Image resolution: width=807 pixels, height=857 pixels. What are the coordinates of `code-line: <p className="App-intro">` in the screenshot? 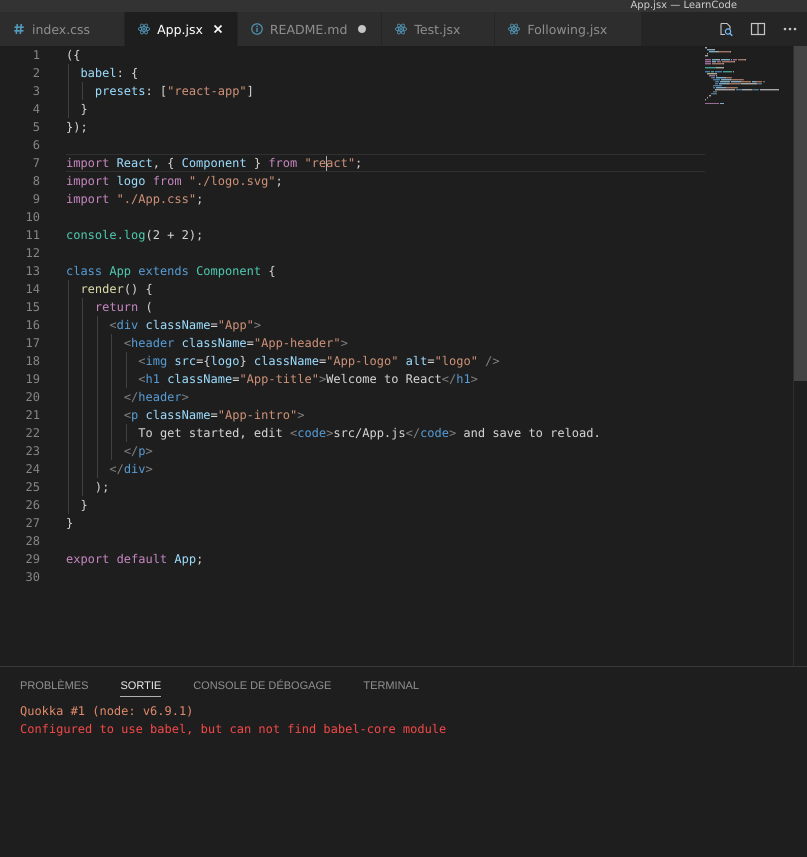 It's located at (385, 415).